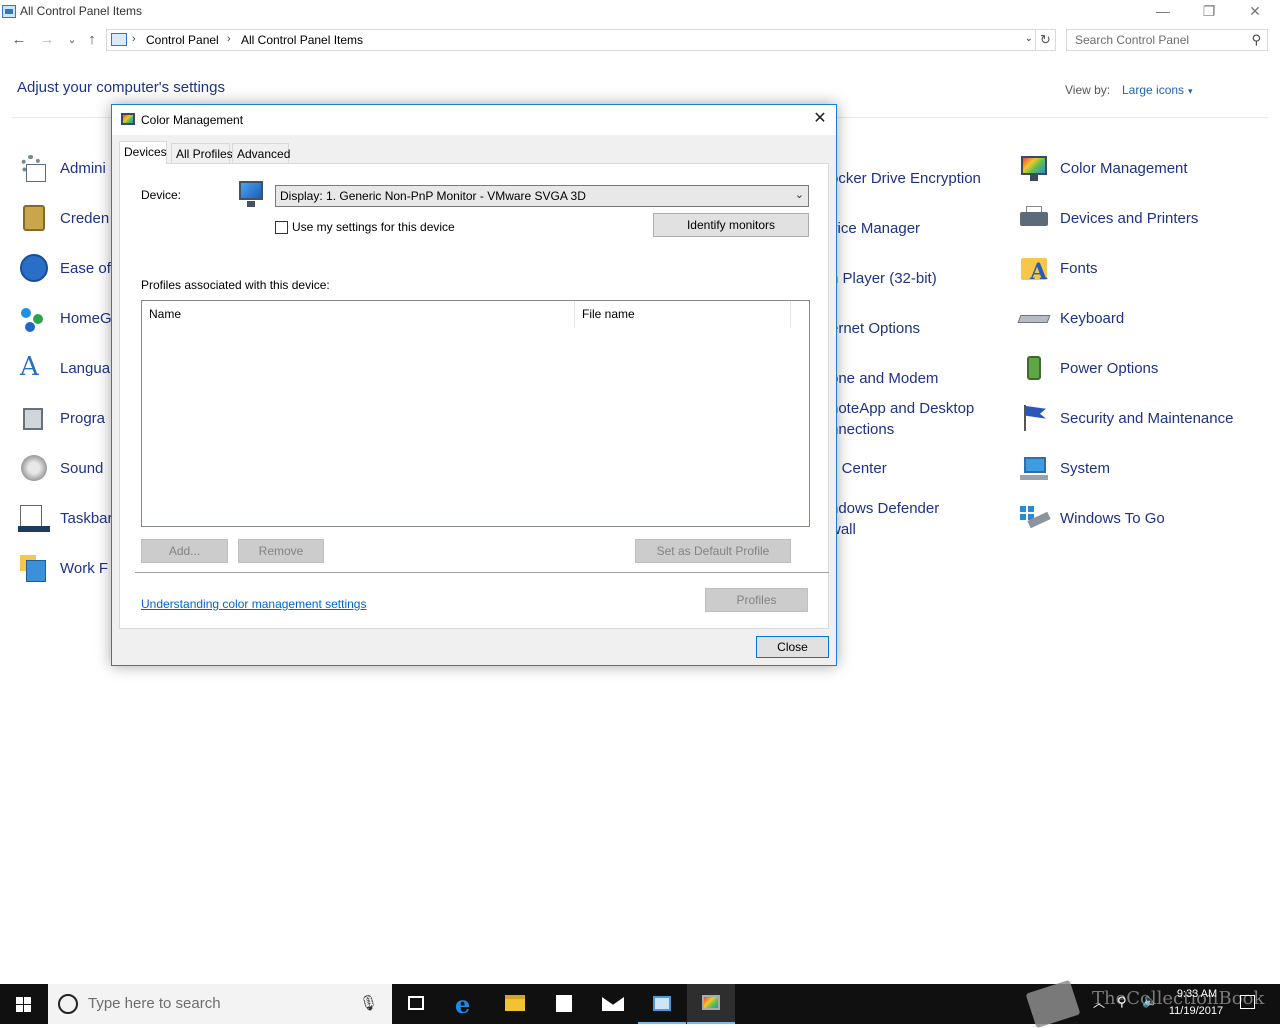  I want to click on recent-locations-button: ⌄, so click(72, 40).